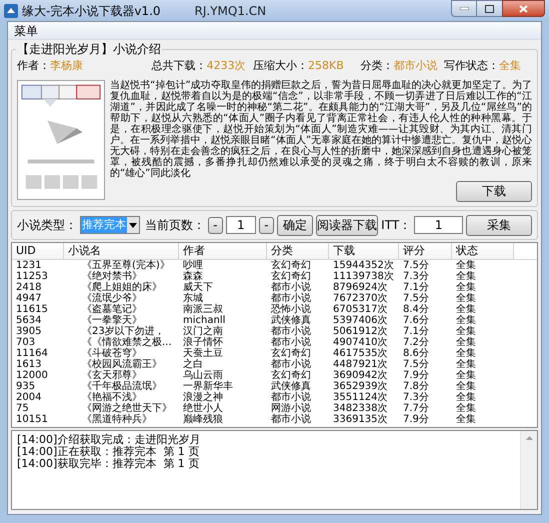 This screenshot has height=523, width=549. I want to click on previous-page-button: -, so click(215, 225).